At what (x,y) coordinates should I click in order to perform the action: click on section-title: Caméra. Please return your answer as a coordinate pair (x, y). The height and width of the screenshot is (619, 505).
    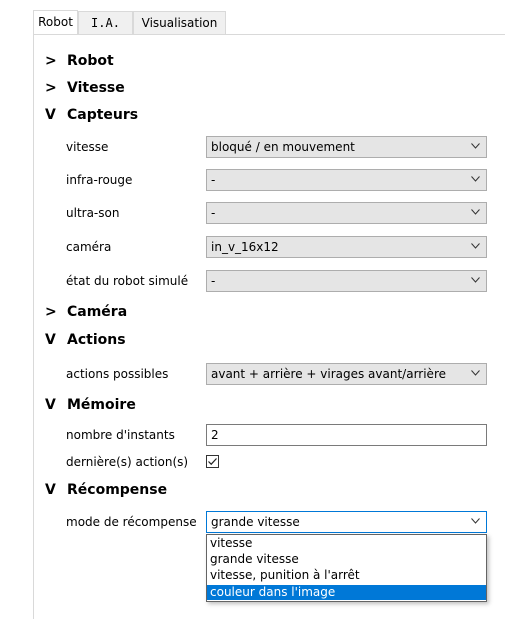
    Looking at the image, I should click on (97, 312).